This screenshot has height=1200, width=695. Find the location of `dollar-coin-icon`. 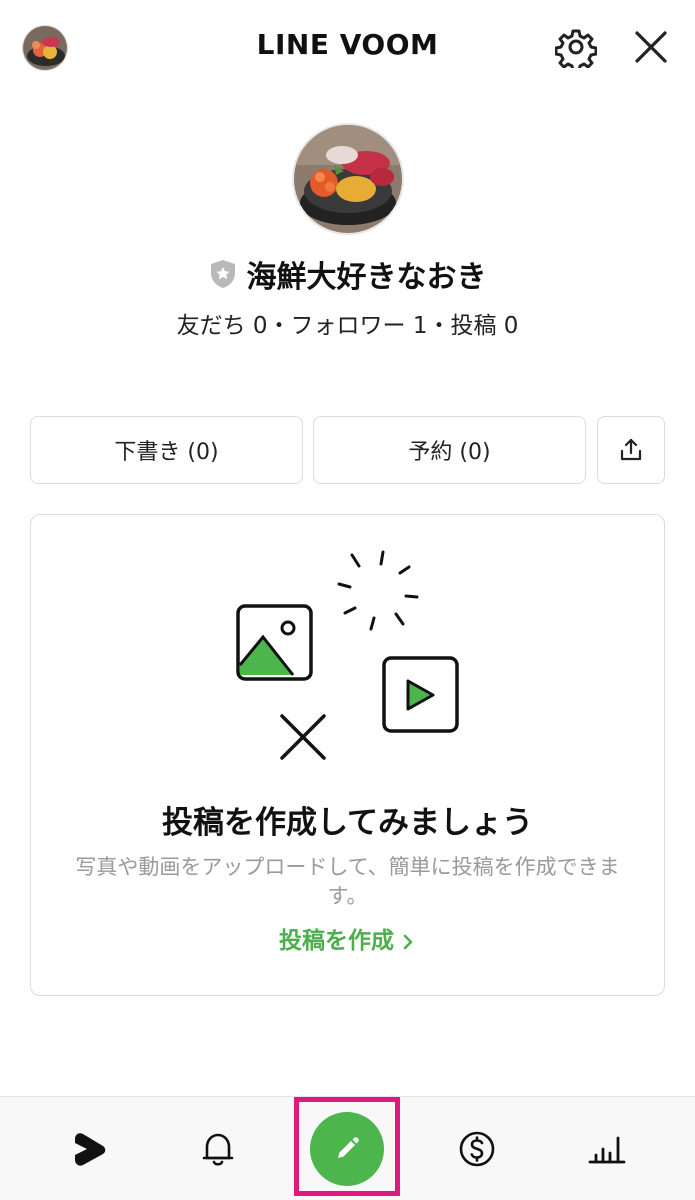

dollar-coin-icon is located at coordinates (477, 1149).